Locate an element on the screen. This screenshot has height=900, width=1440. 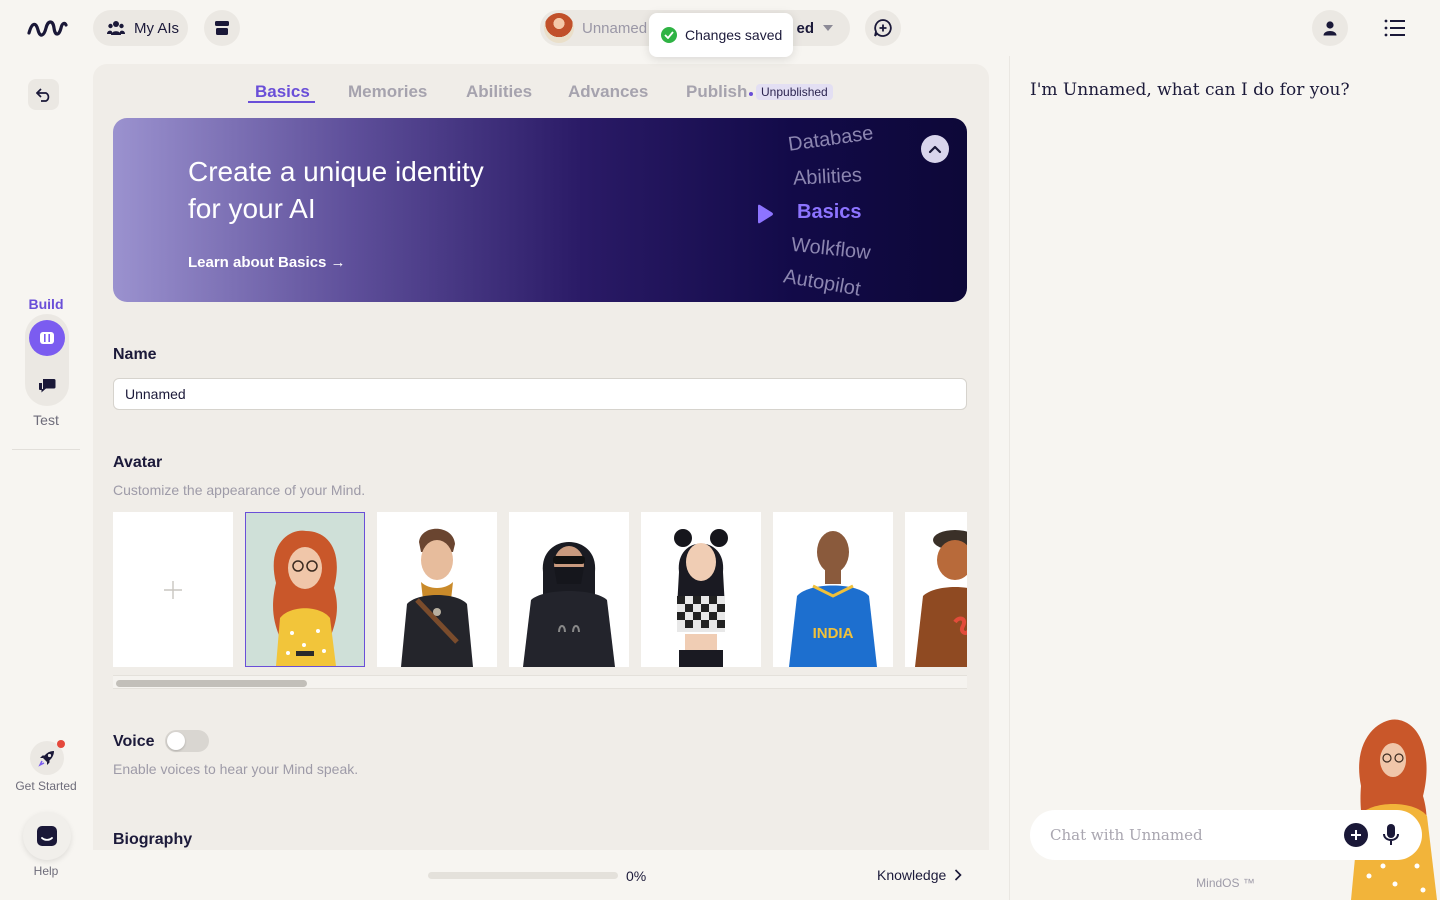
avatar-masked-hooded-image is located at coordinates (569, 604).